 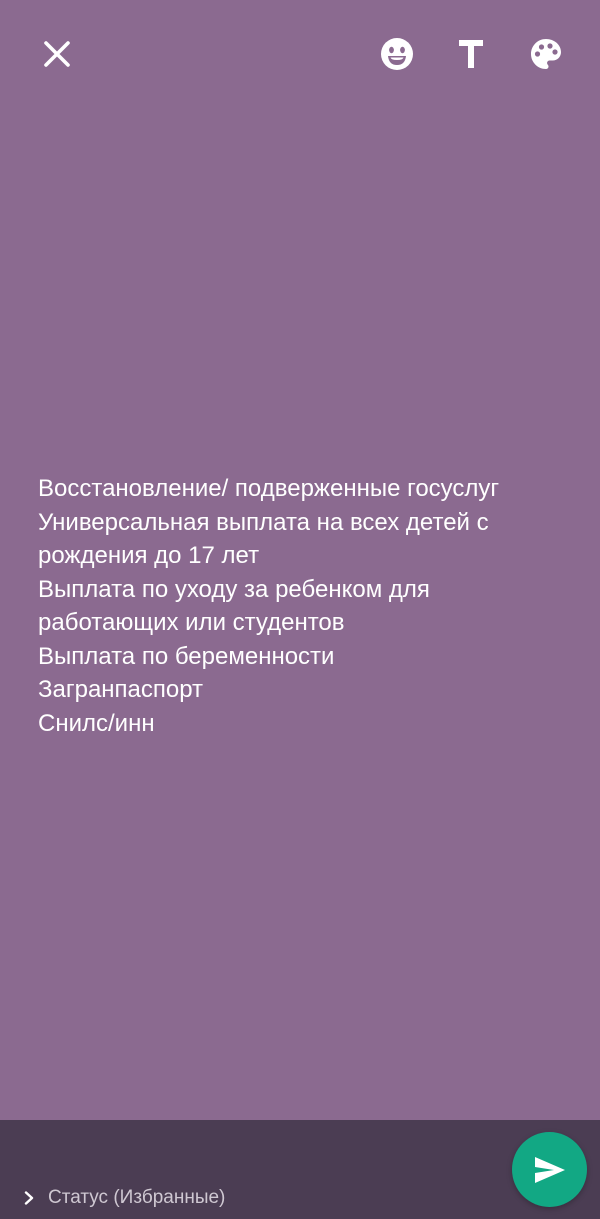 I want to click on emoji-icon, so click(x=397, y=54).